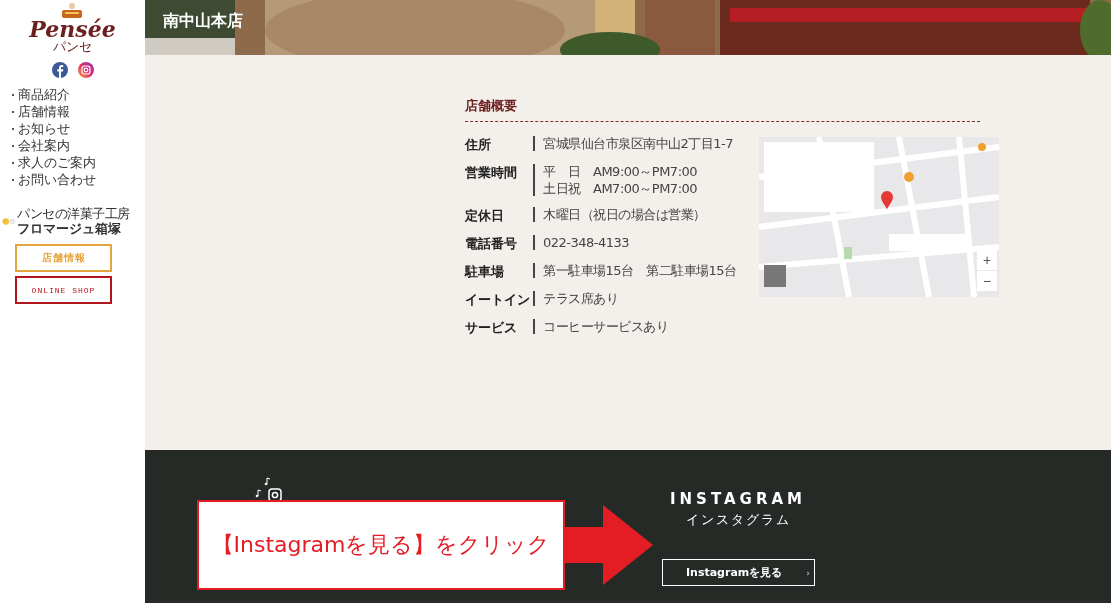  What do you see at coordinates (54, 128) in the screenshot?
I see `nav-link: お知らせ` at bounding box center [54, 128].